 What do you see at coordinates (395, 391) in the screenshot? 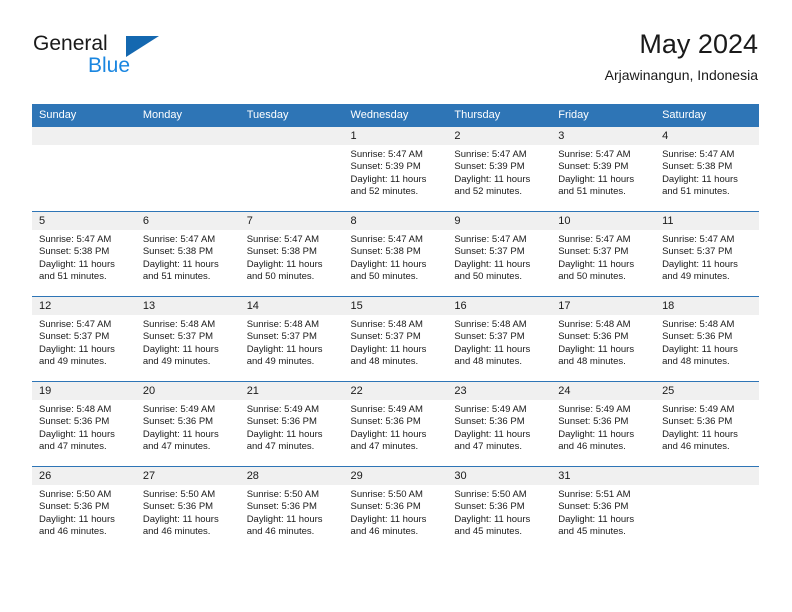
I see `day-number: 22` at bounding box center [395, 391].